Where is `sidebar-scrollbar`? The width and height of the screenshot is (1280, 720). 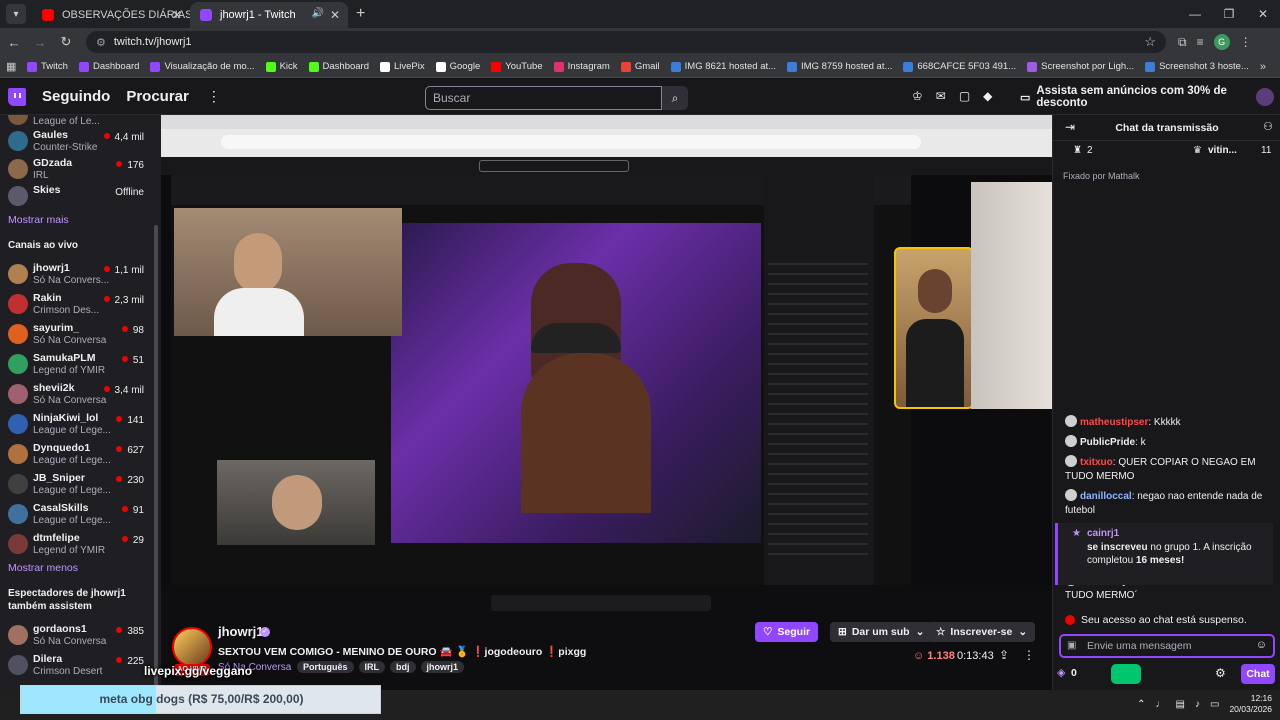 sidebar-scrollbar is located at coordinates (156, 457).